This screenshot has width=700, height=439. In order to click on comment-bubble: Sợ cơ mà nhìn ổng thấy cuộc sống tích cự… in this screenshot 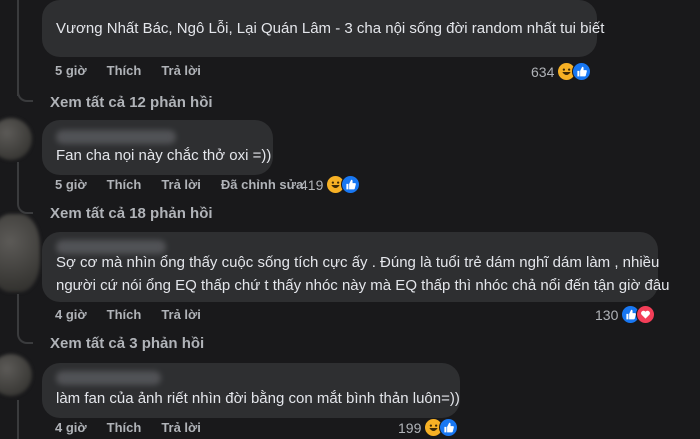, I will do `click(356, 267)`.